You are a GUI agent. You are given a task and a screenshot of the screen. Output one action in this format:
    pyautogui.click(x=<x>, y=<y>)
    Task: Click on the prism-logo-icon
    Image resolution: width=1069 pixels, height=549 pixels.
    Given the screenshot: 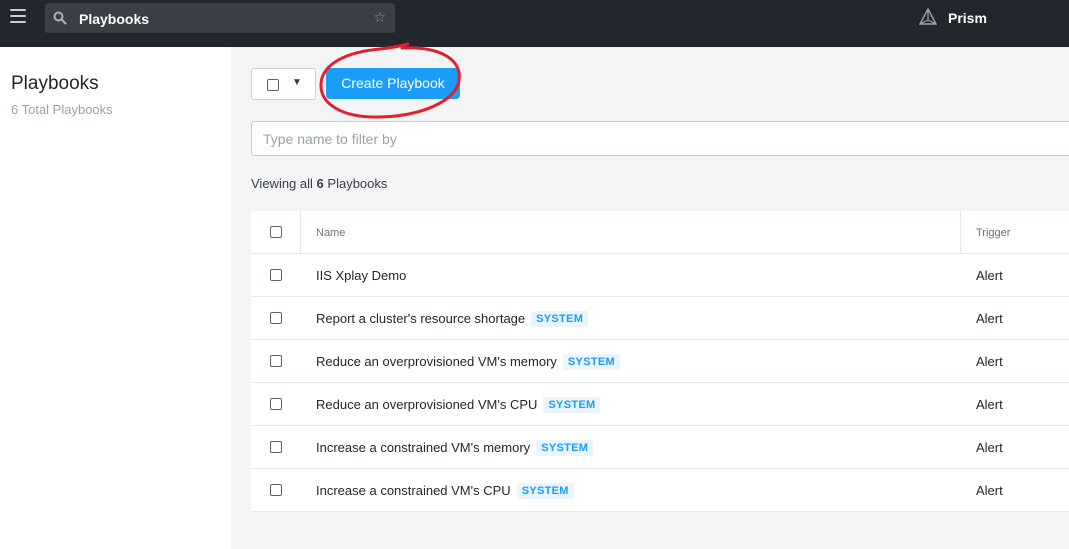 What is the action you would take?
    pyautogui.click(x=928, y=16)
    